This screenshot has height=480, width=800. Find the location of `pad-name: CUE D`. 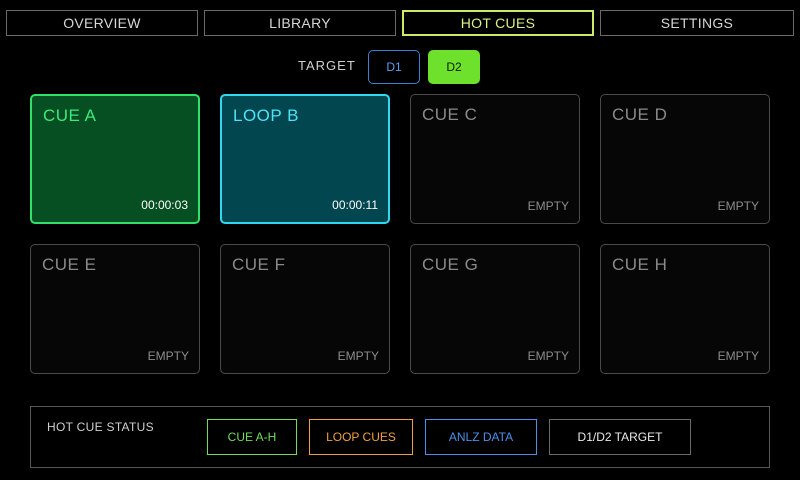

pad-name: CUE D is located at coordinates (640, 114).